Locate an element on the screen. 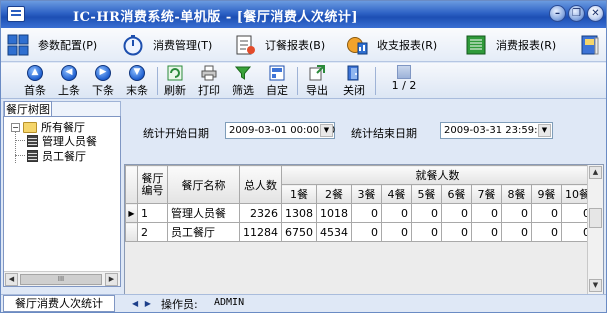 The height and width of the screenshot is (313, 607). scroll-up-icon: ▲ is located at coordinates (595, 172).